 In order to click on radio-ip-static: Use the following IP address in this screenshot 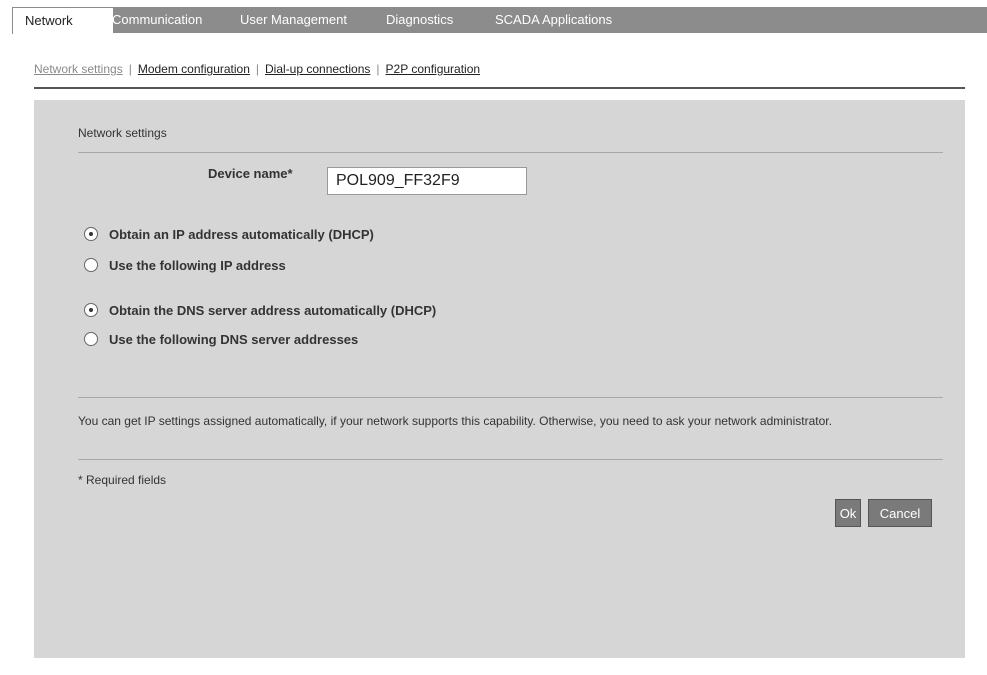, I will do `click(185, 265)`.